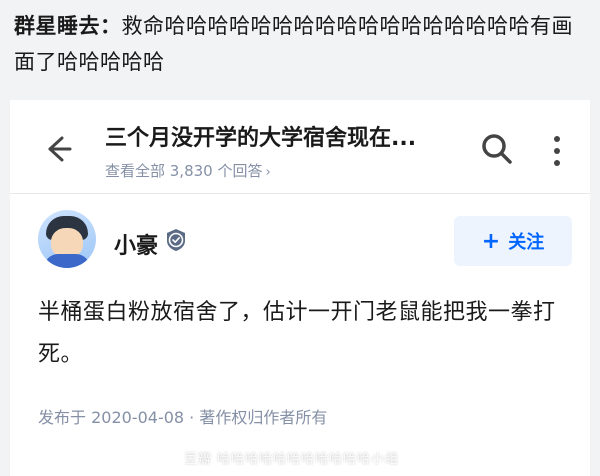  What do you see at coordinates (136, 244) in the screenshot?
I see `author-name: 小豪` at bounding box center [136, 244].